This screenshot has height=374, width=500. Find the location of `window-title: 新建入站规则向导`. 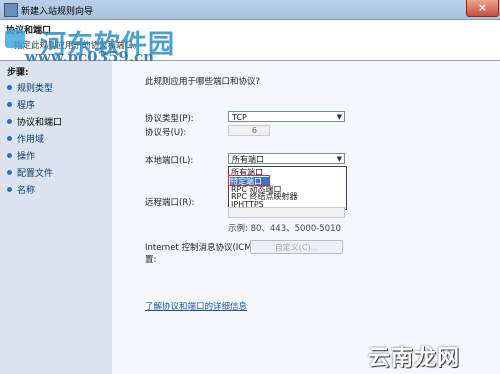

window-title: 新建入站规则向导 is located at coordinates (57, 12).